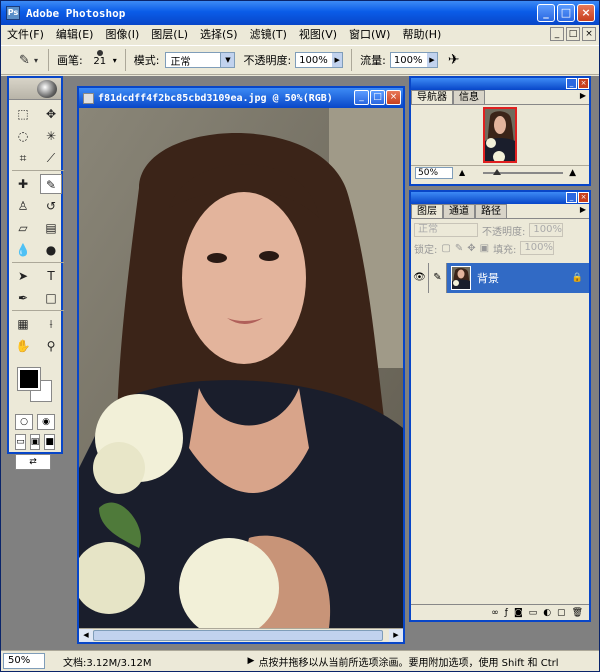 The width and height of the screenshot is (600, 672). What do you see at coordinates (51, 228) in the screenshot?
I see `gradient-tool-icon: ▤` at bounding box center [51, 228].